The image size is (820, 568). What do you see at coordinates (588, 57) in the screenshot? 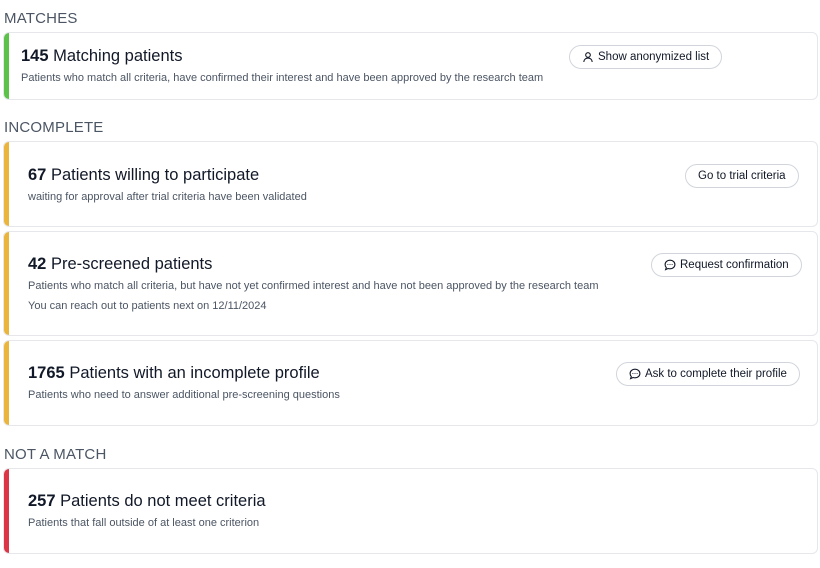
I see `user-icon` at bounding box center [588, 57].